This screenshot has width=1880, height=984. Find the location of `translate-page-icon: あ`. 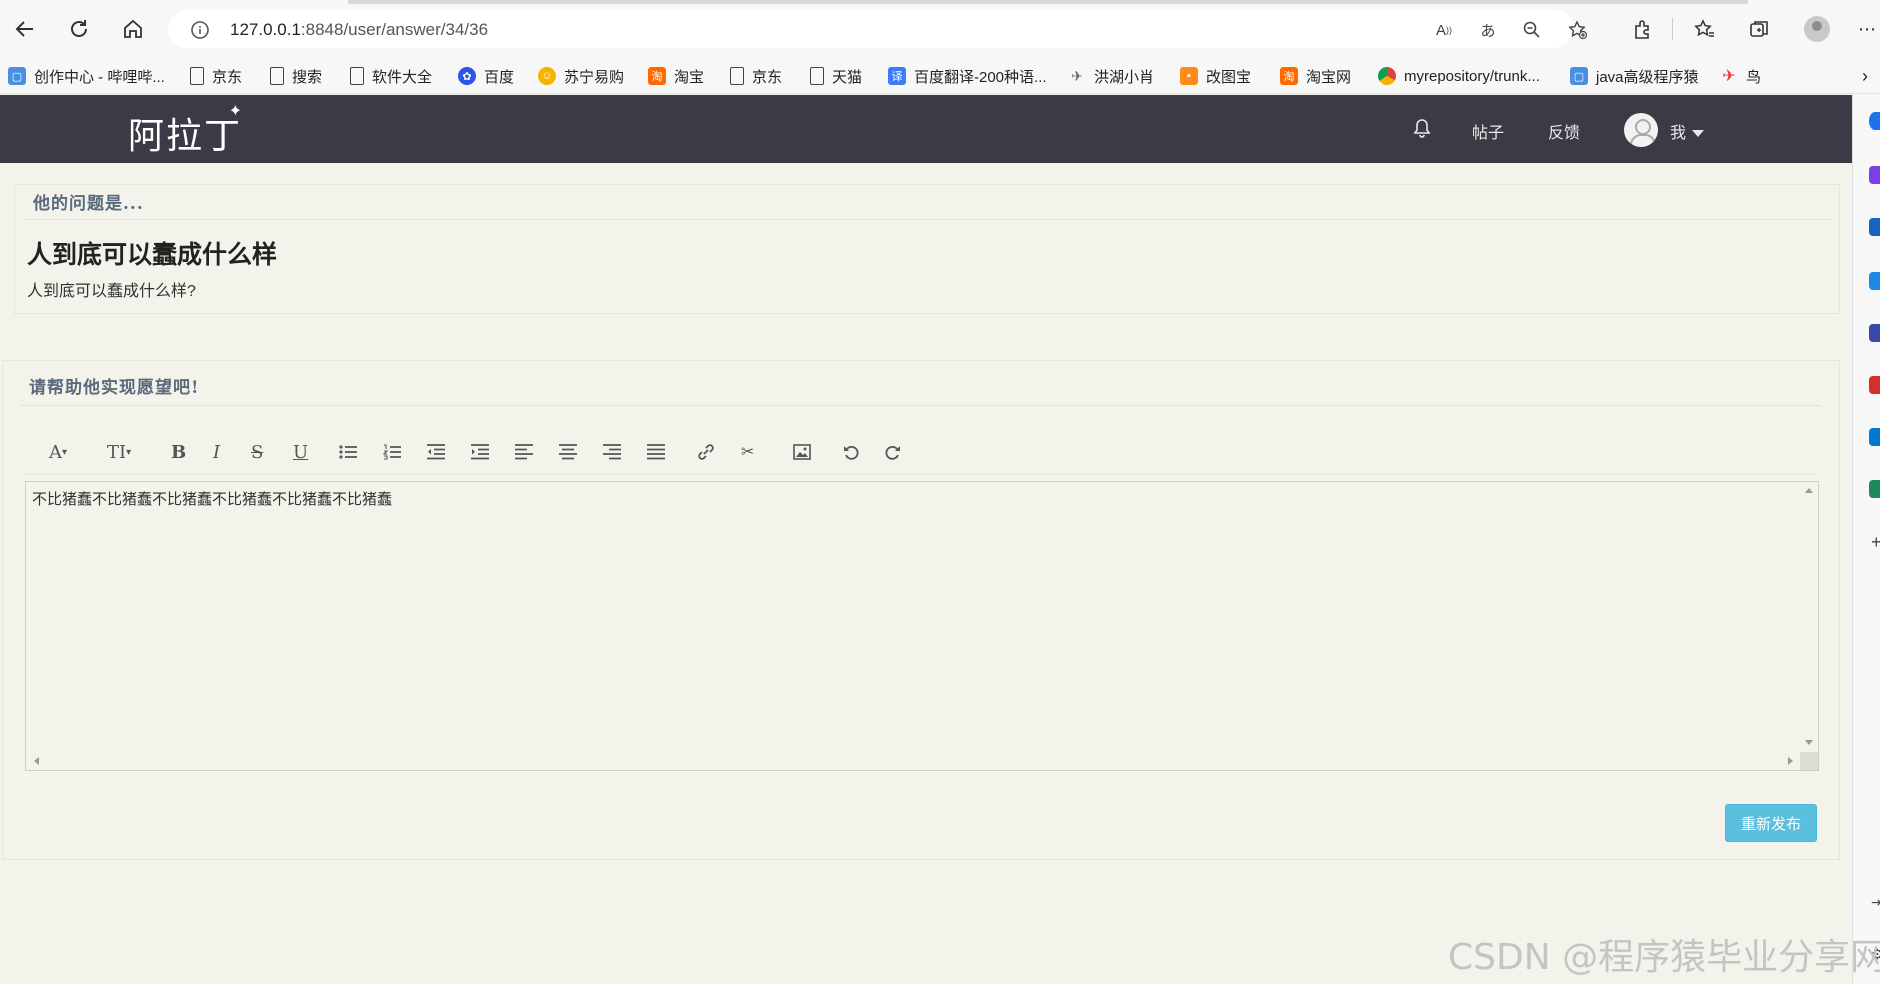

translate-page-icon: あ is located at coordinates (1488, 30).